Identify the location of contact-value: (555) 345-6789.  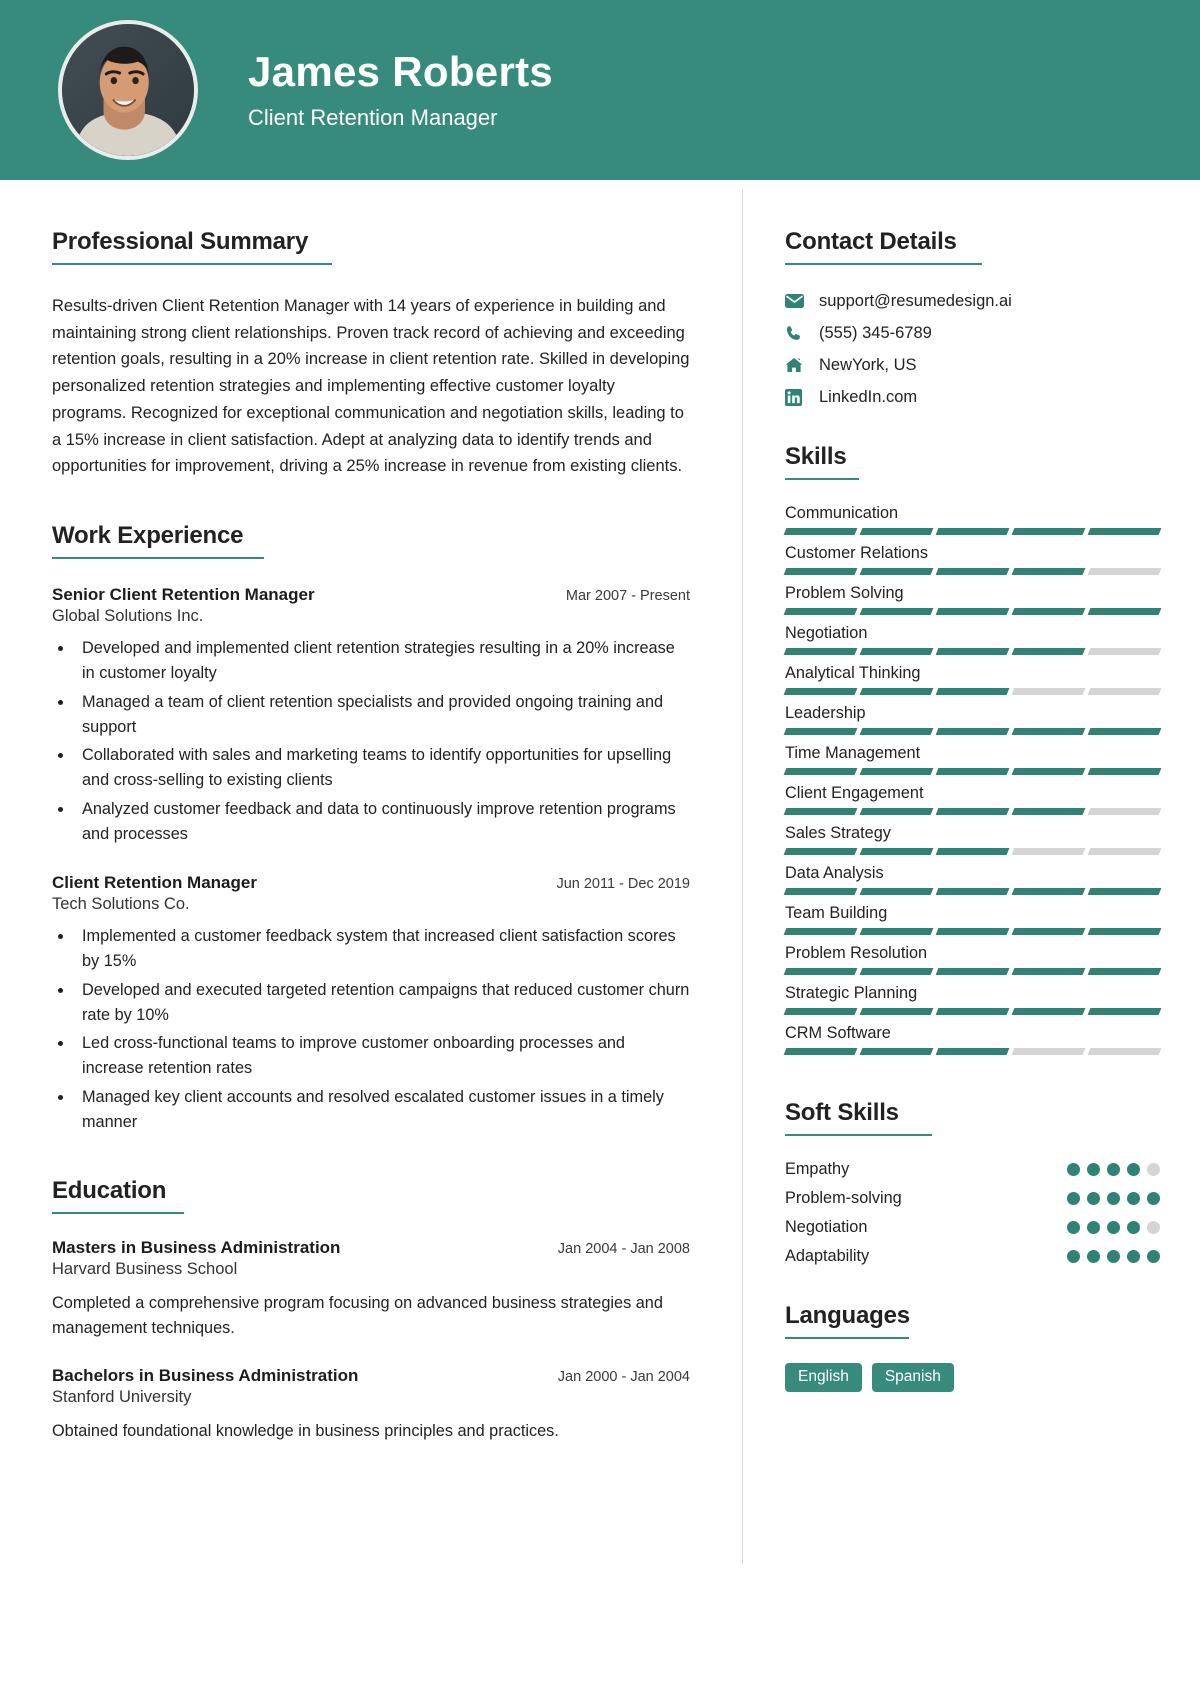
(875, 332).